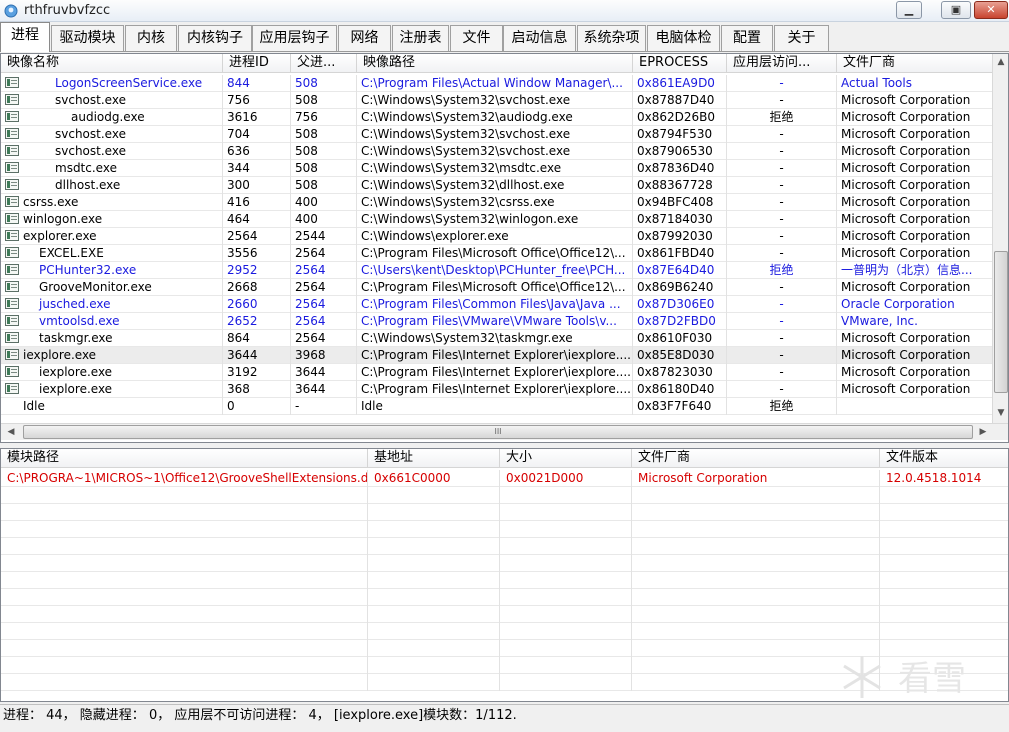 Image resolution: width=1009 pixels, height=732 pixels. What do you see at coordinates (504, 11) in the screenshot?
I see `title-bar: rthfruvbvfzcc ▁ ▣ ✕` at bounding box center [504, 11].